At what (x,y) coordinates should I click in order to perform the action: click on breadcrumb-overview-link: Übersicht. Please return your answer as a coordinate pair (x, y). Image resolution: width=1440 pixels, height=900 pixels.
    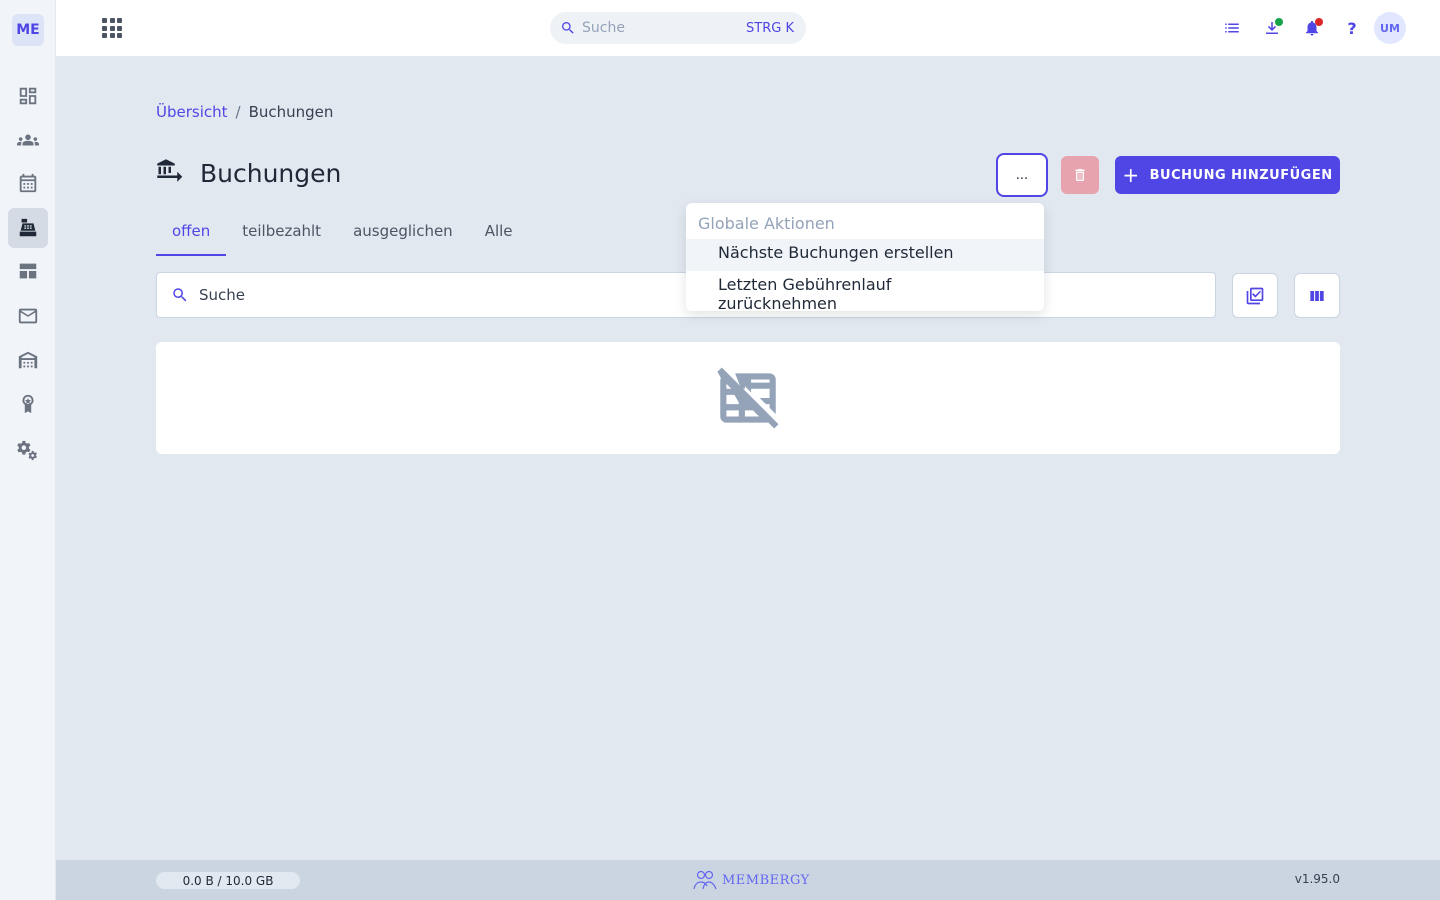
    Looking at the image, I should click on (192, 112).